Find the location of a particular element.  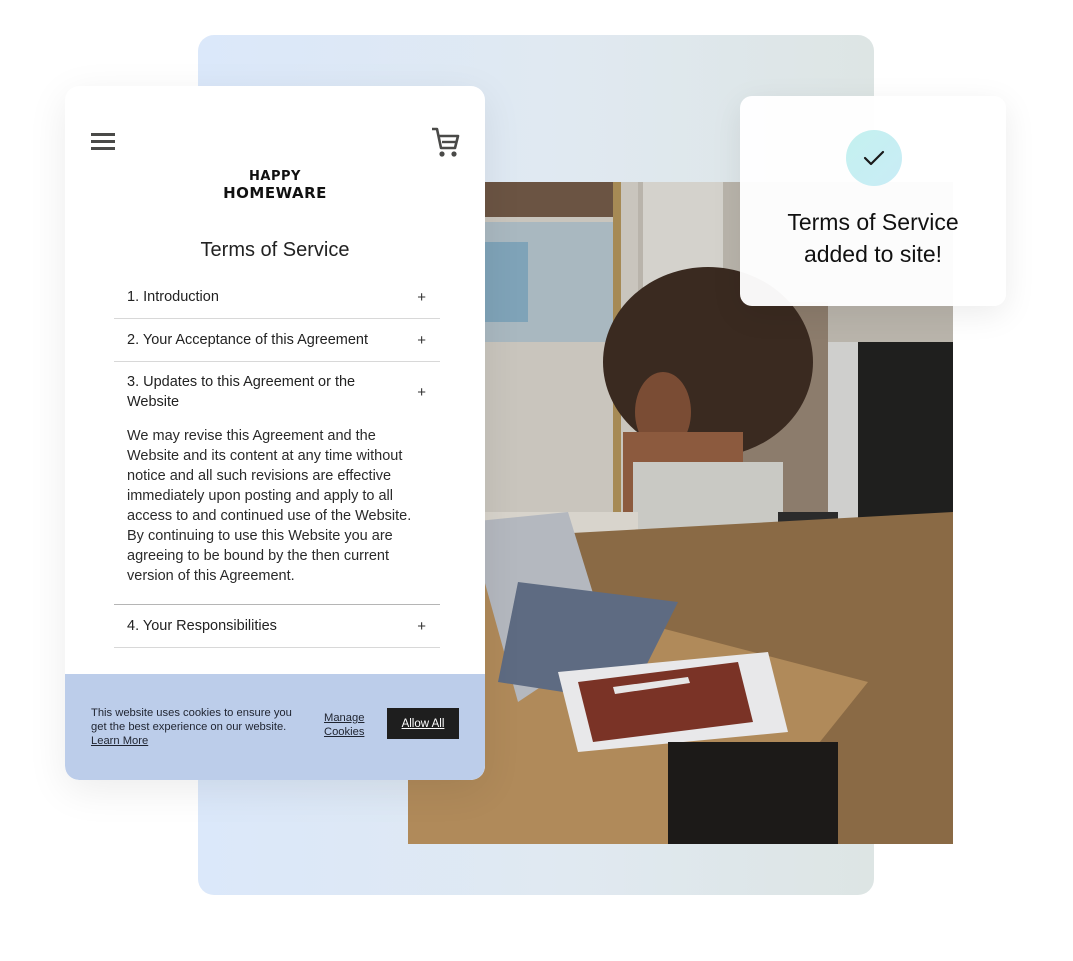

accordion-header: 1. Introduction + is located at coordinates (277, 297).